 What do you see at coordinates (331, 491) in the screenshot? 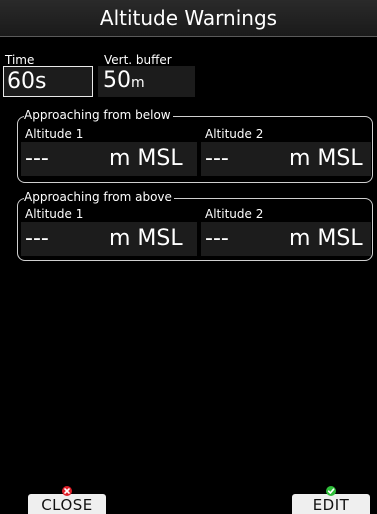
I see `check-icon` at bounding box center [331, 491].